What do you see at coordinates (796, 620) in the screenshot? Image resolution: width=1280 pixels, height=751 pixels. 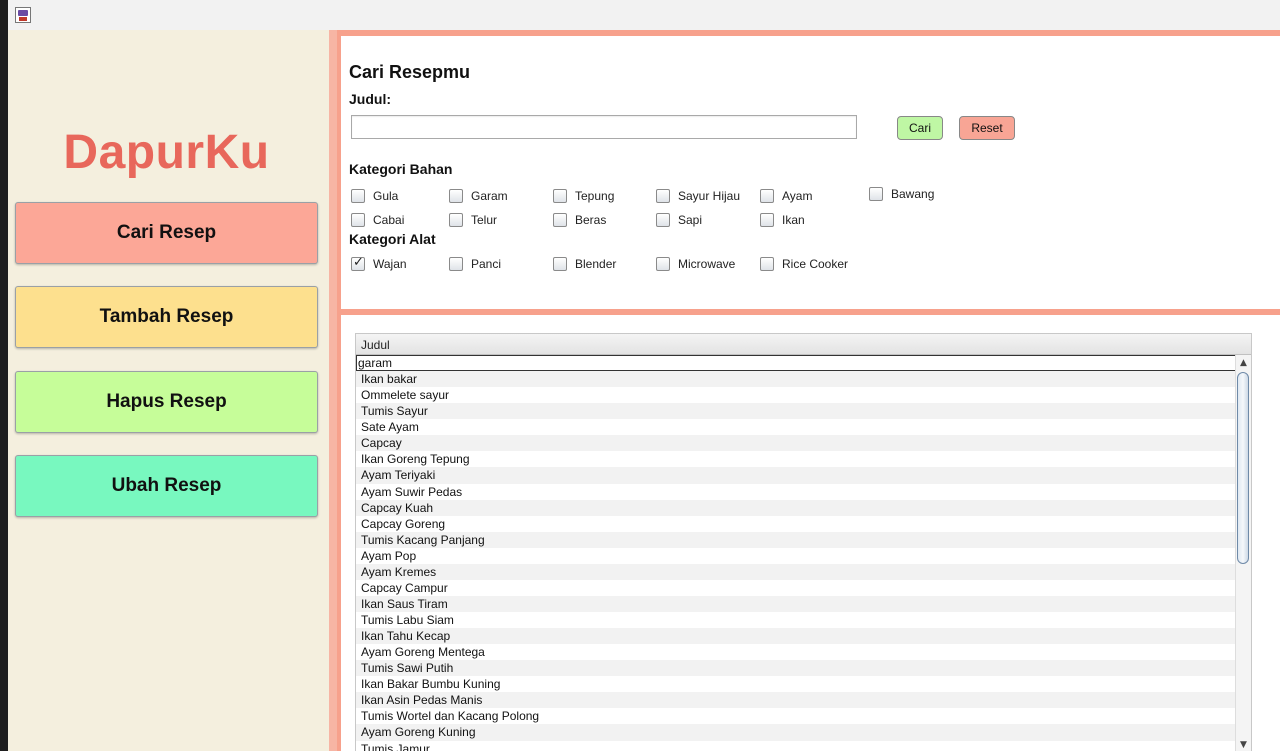 I see `table-row: Tumis Labu Siam` at bounding box center [796, 620].